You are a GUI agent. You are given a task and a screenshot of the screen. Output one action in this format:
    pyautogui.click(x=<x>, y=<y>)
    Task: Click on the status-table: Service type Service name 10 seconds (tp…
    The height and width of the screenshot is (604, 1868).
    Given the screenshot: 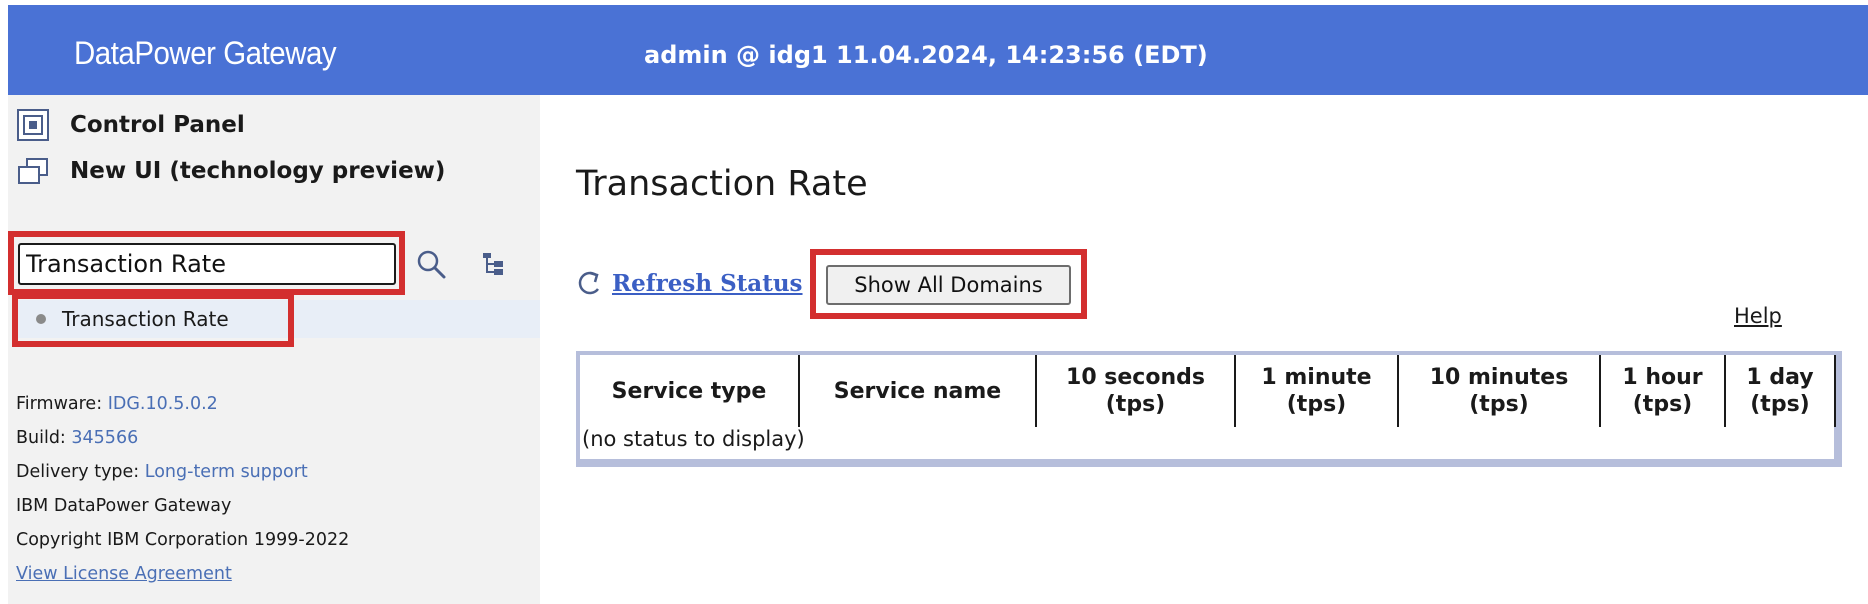 What is the action you would take?
    pyautogui.click(x=1209, y=409)
    